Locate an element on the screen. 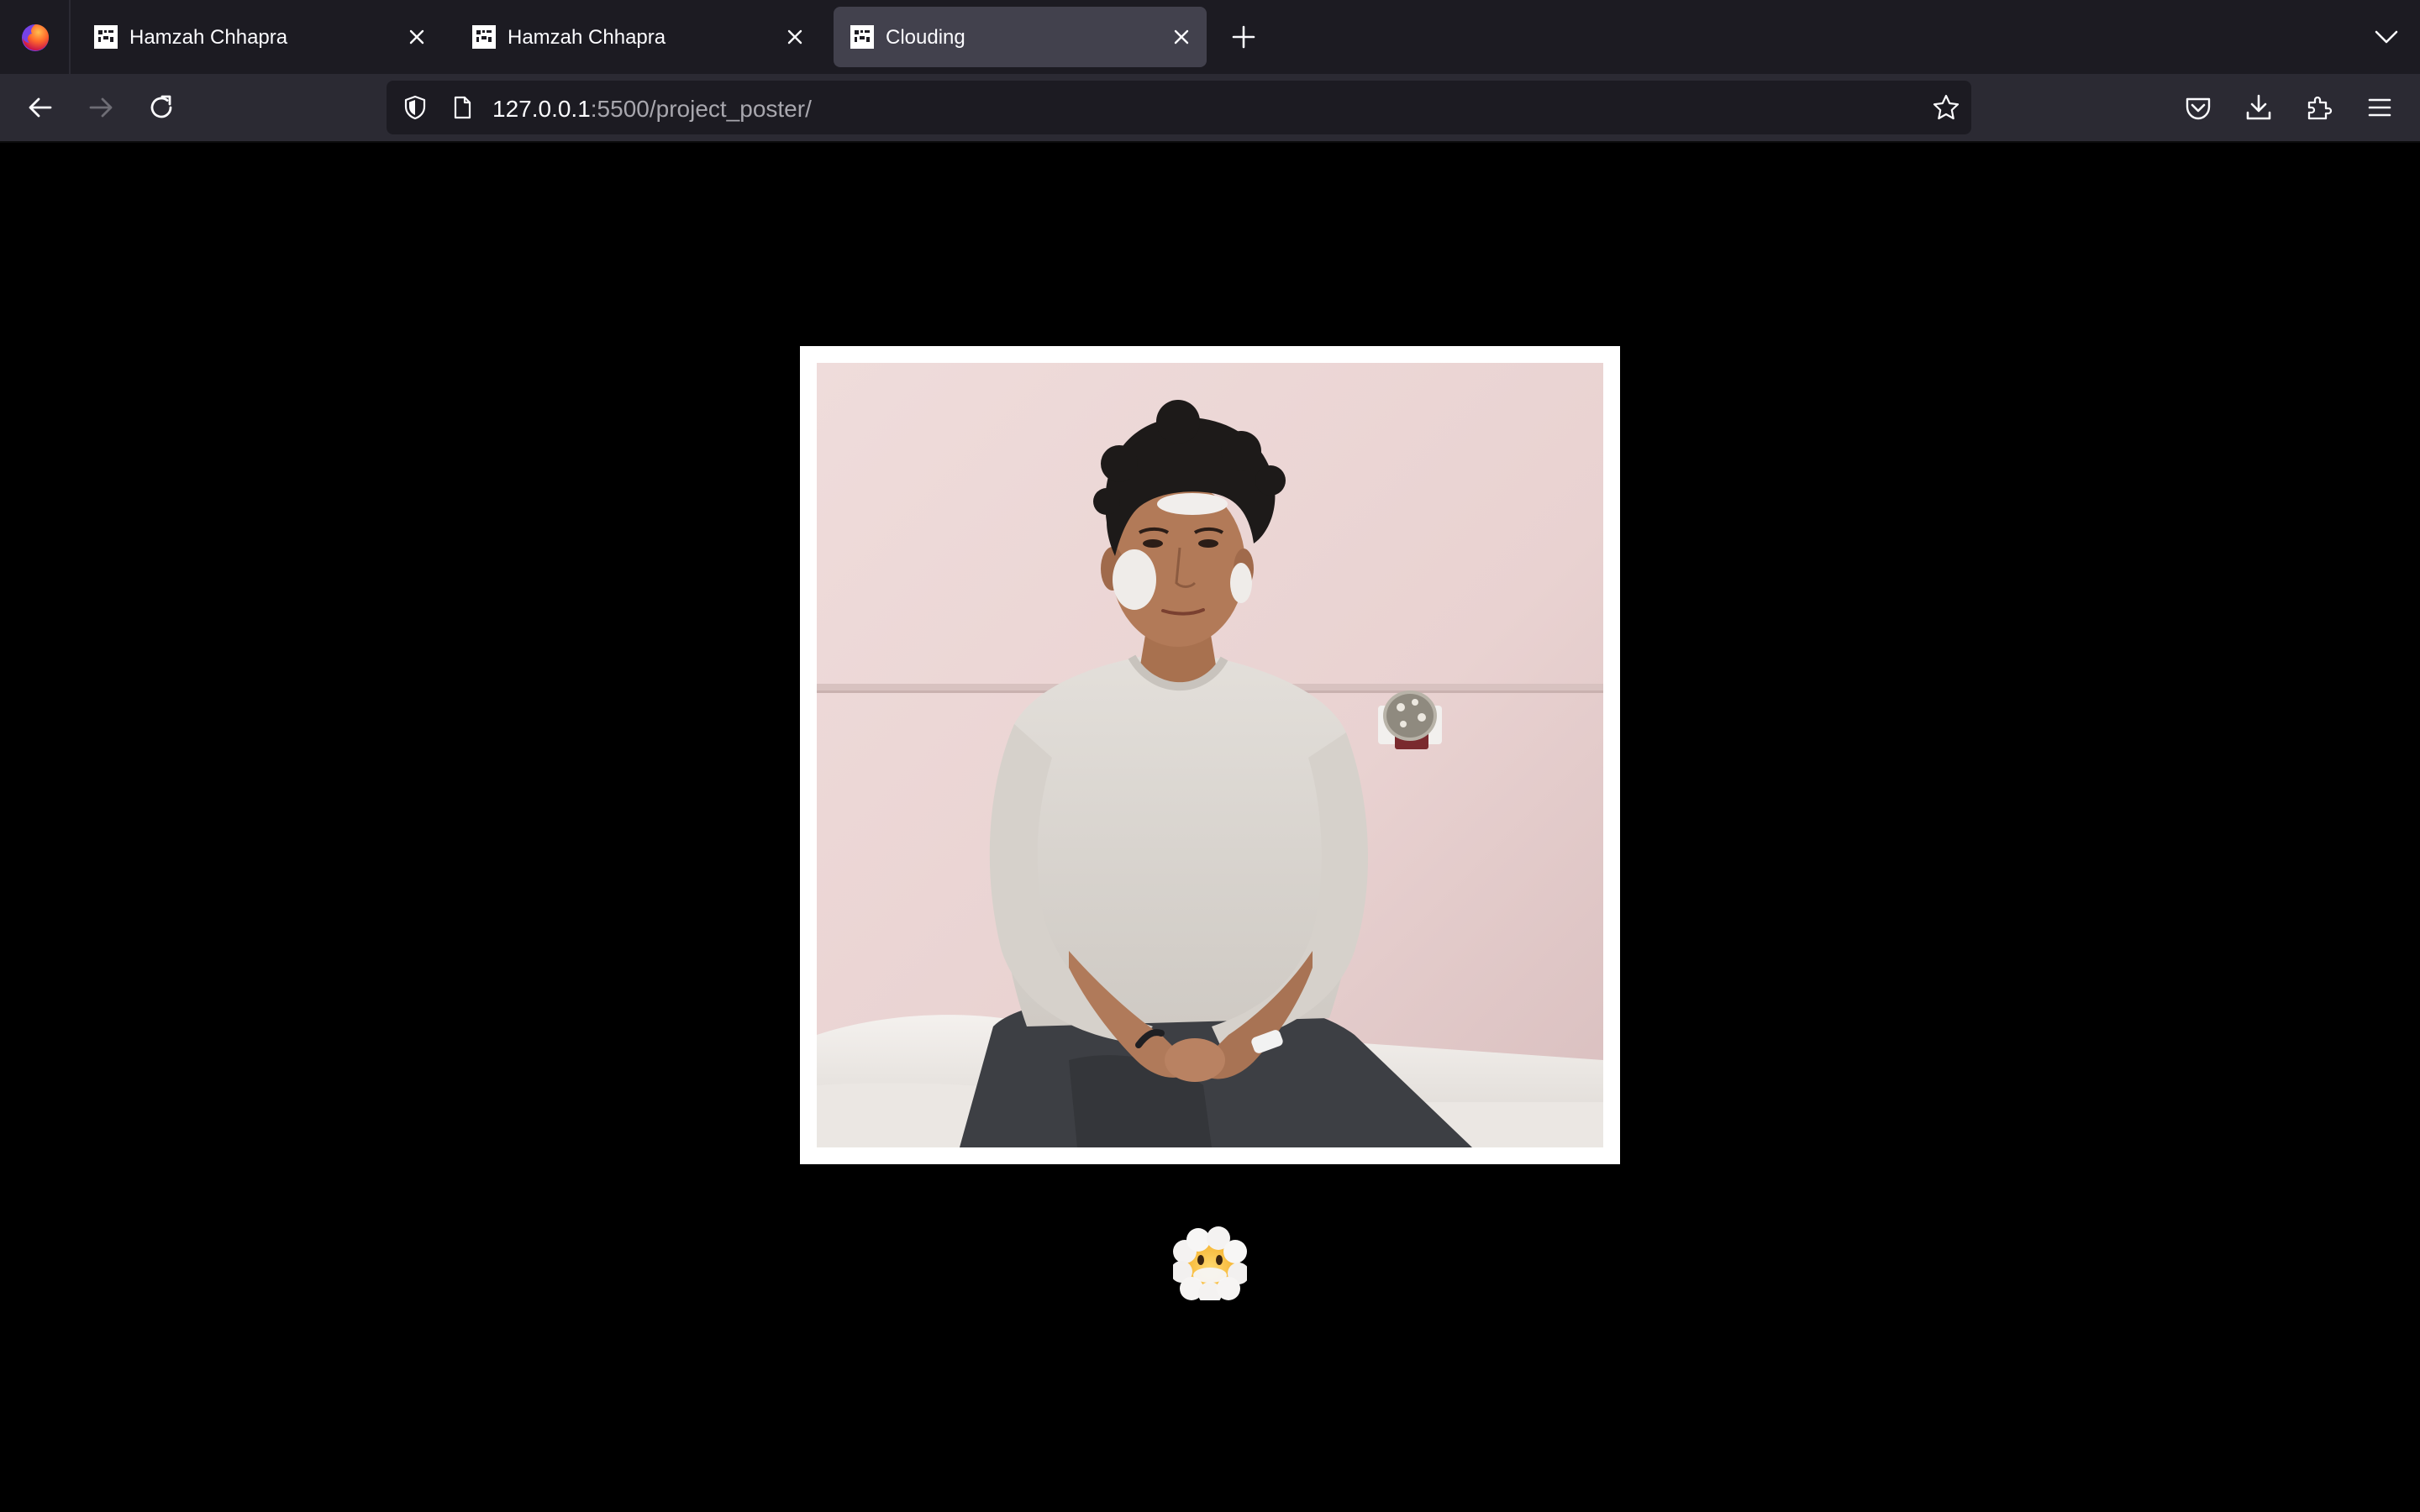 This screenshot has width=2420, height=1512. hamburger-menu-icon is located at coordinates (2380, 107).